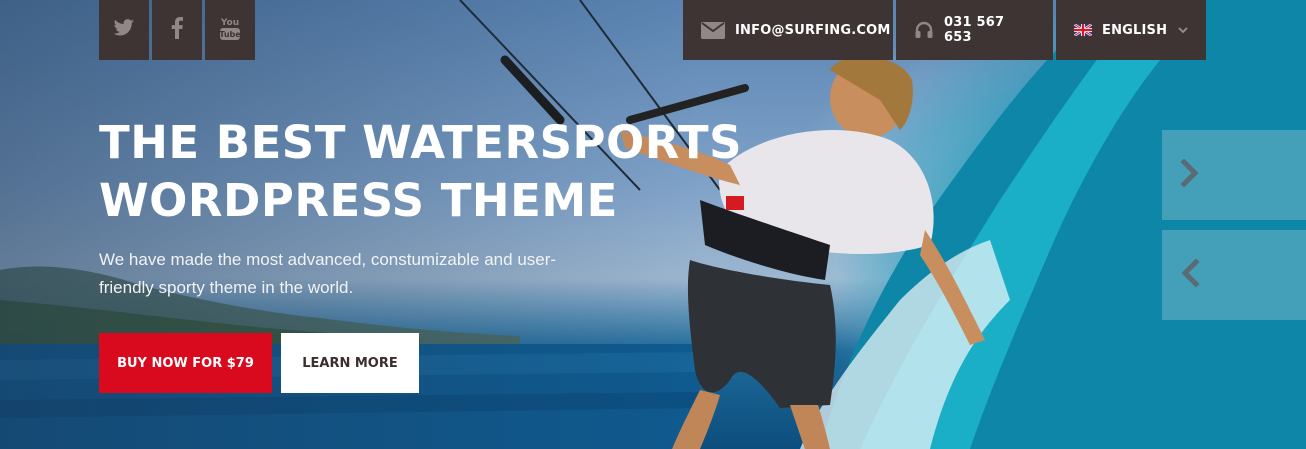 Image resolution: width=1306 pixels, height=449 pixels. What do you see at coordinates (229, 23) in the screenshot?
I see `svg-text: You` at bounding box center [229, 23].